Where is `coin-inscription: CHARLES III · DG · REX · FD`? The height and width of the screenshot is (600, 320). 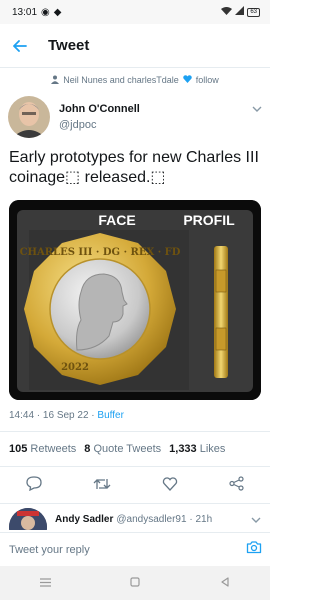 coin-inscription: CHARLES III · DG · REX · FD is located at coordinates (100, 252).